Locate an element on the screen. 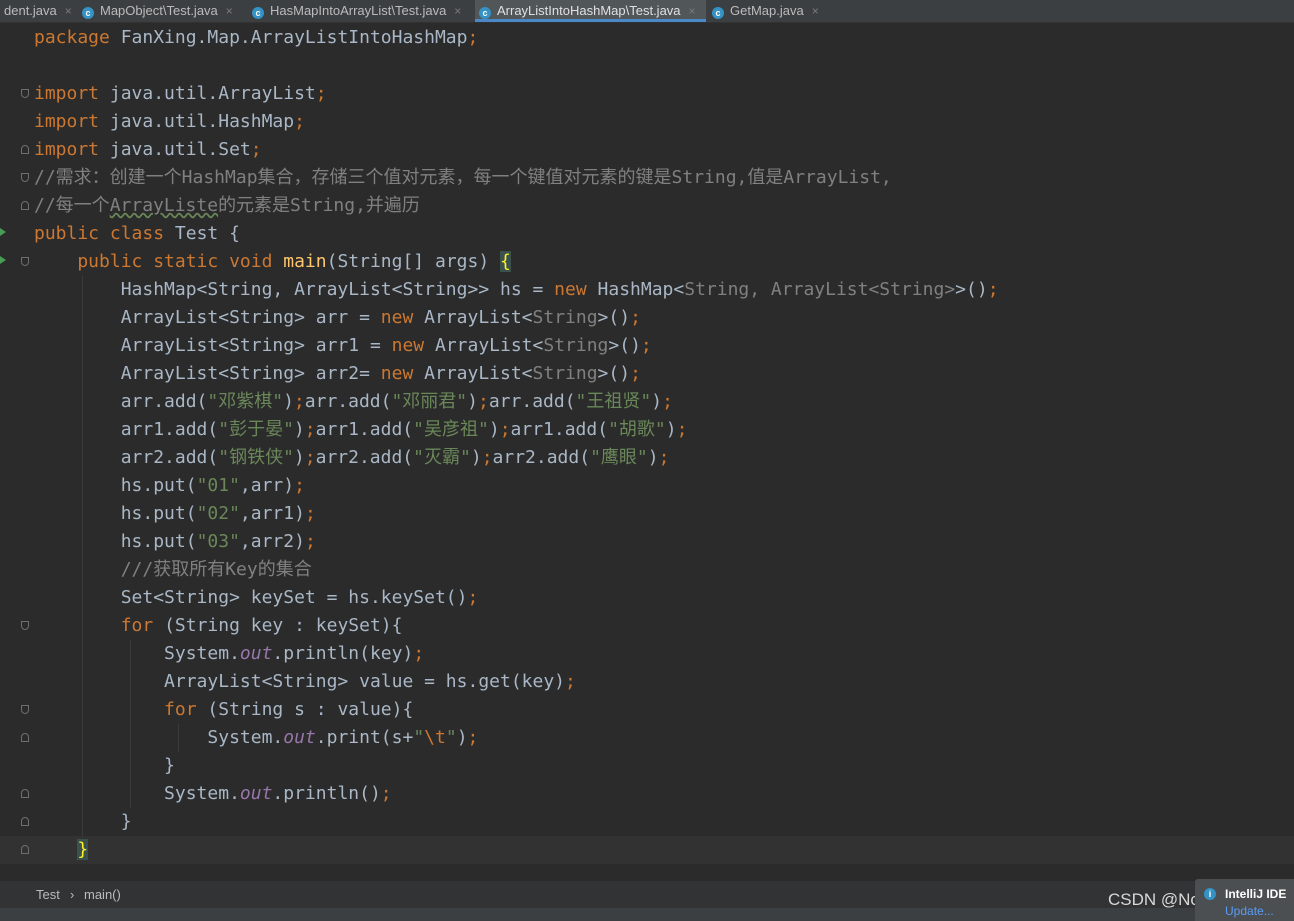 The height and width of the screenshot is (921, 1294). code-token: (String key : keySet){ is located at coordinates (283, 625).